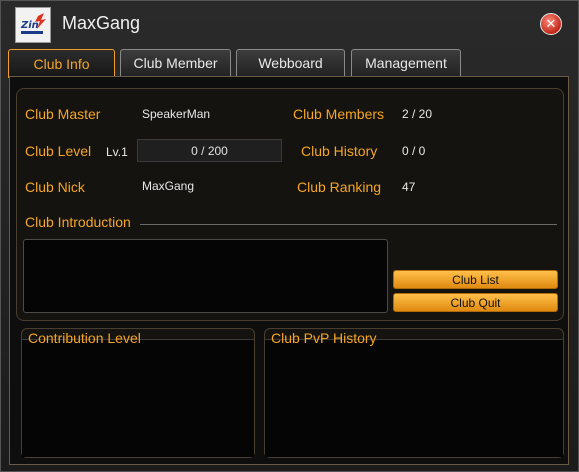 The height and width of the screenshot is (472, 579). Describe the element at coordinates (324, 338) in the screenshot. I see `club-pvp-history-label: Club PvP History` at that location.